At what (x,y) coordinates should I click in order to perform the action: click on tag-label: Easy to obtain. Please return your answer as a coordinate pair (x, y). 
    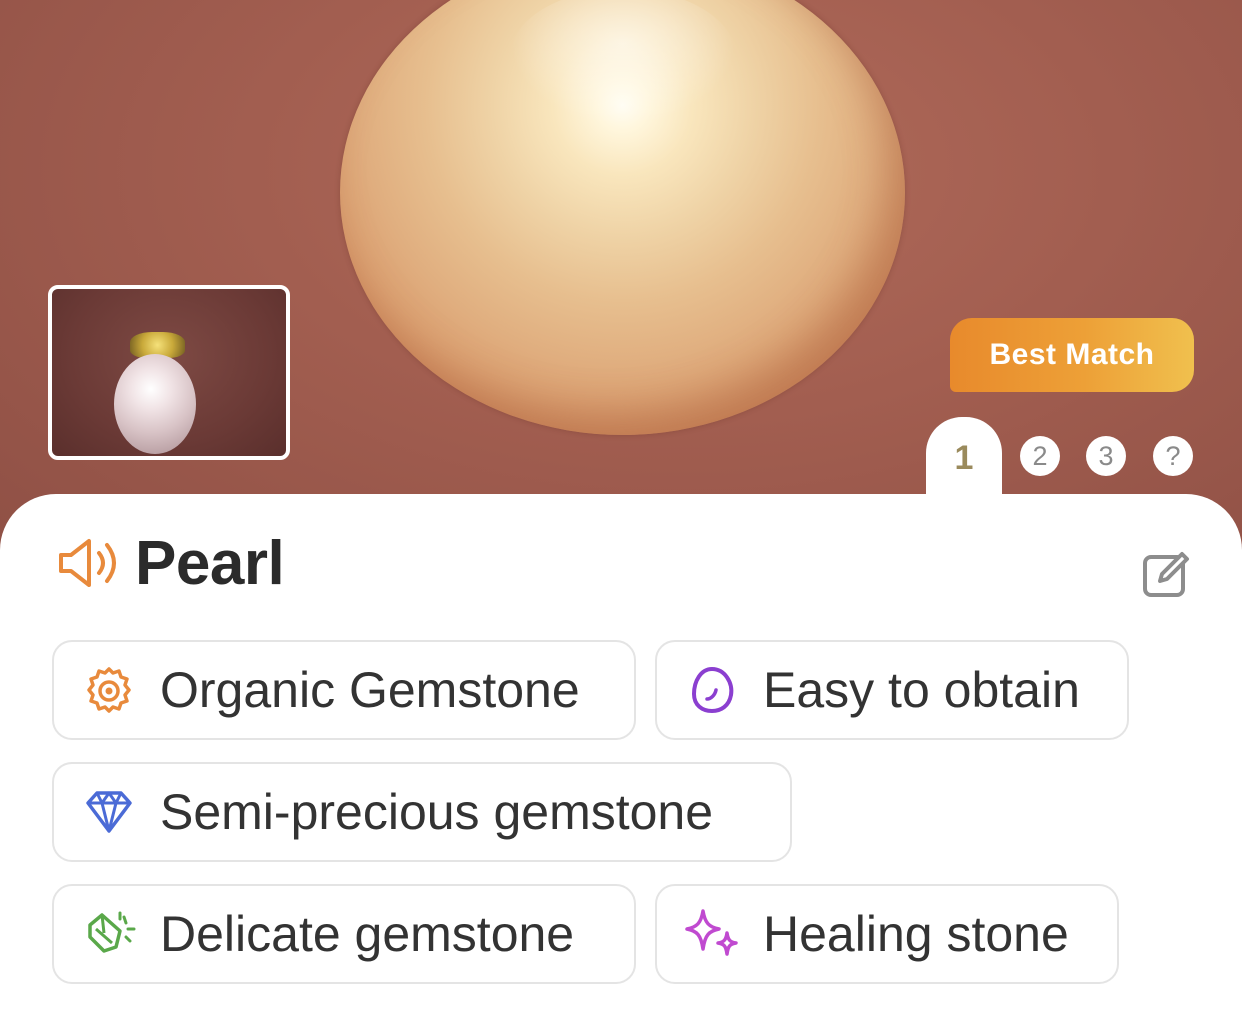
    Looking at the image, I should click on (921, 690).